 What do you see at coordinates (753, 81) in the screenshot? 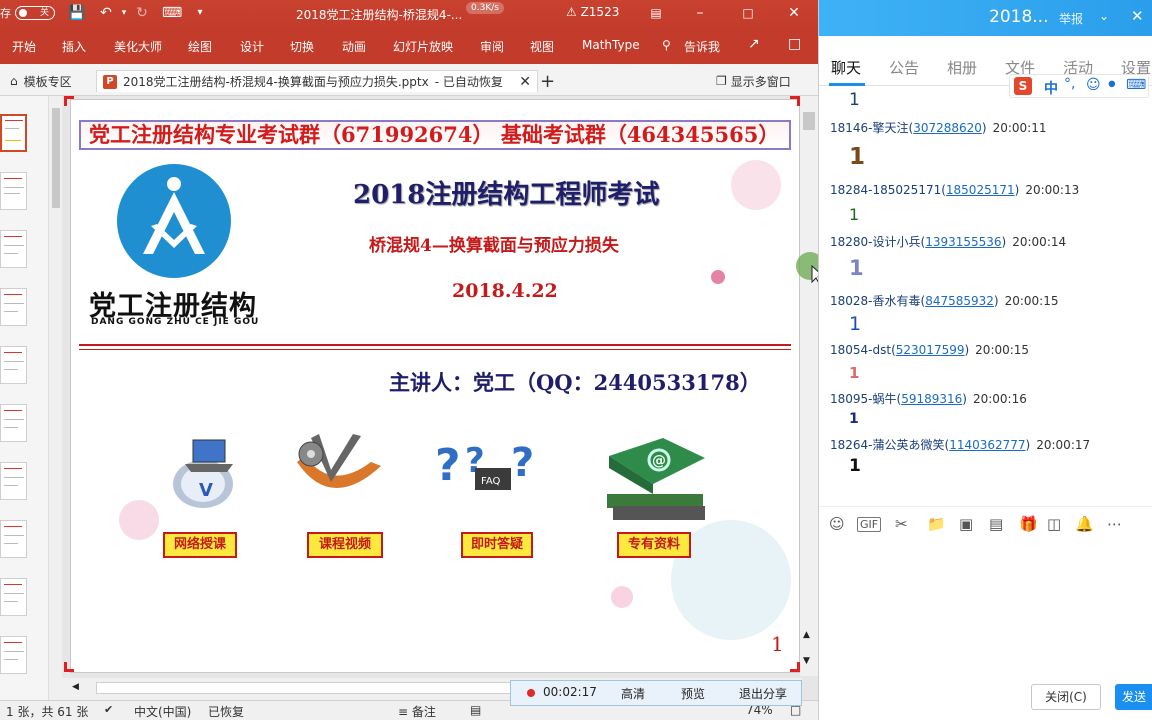
I see `multi-window-button: ❐ 显示多窗口` at bounding box center [753, 81].